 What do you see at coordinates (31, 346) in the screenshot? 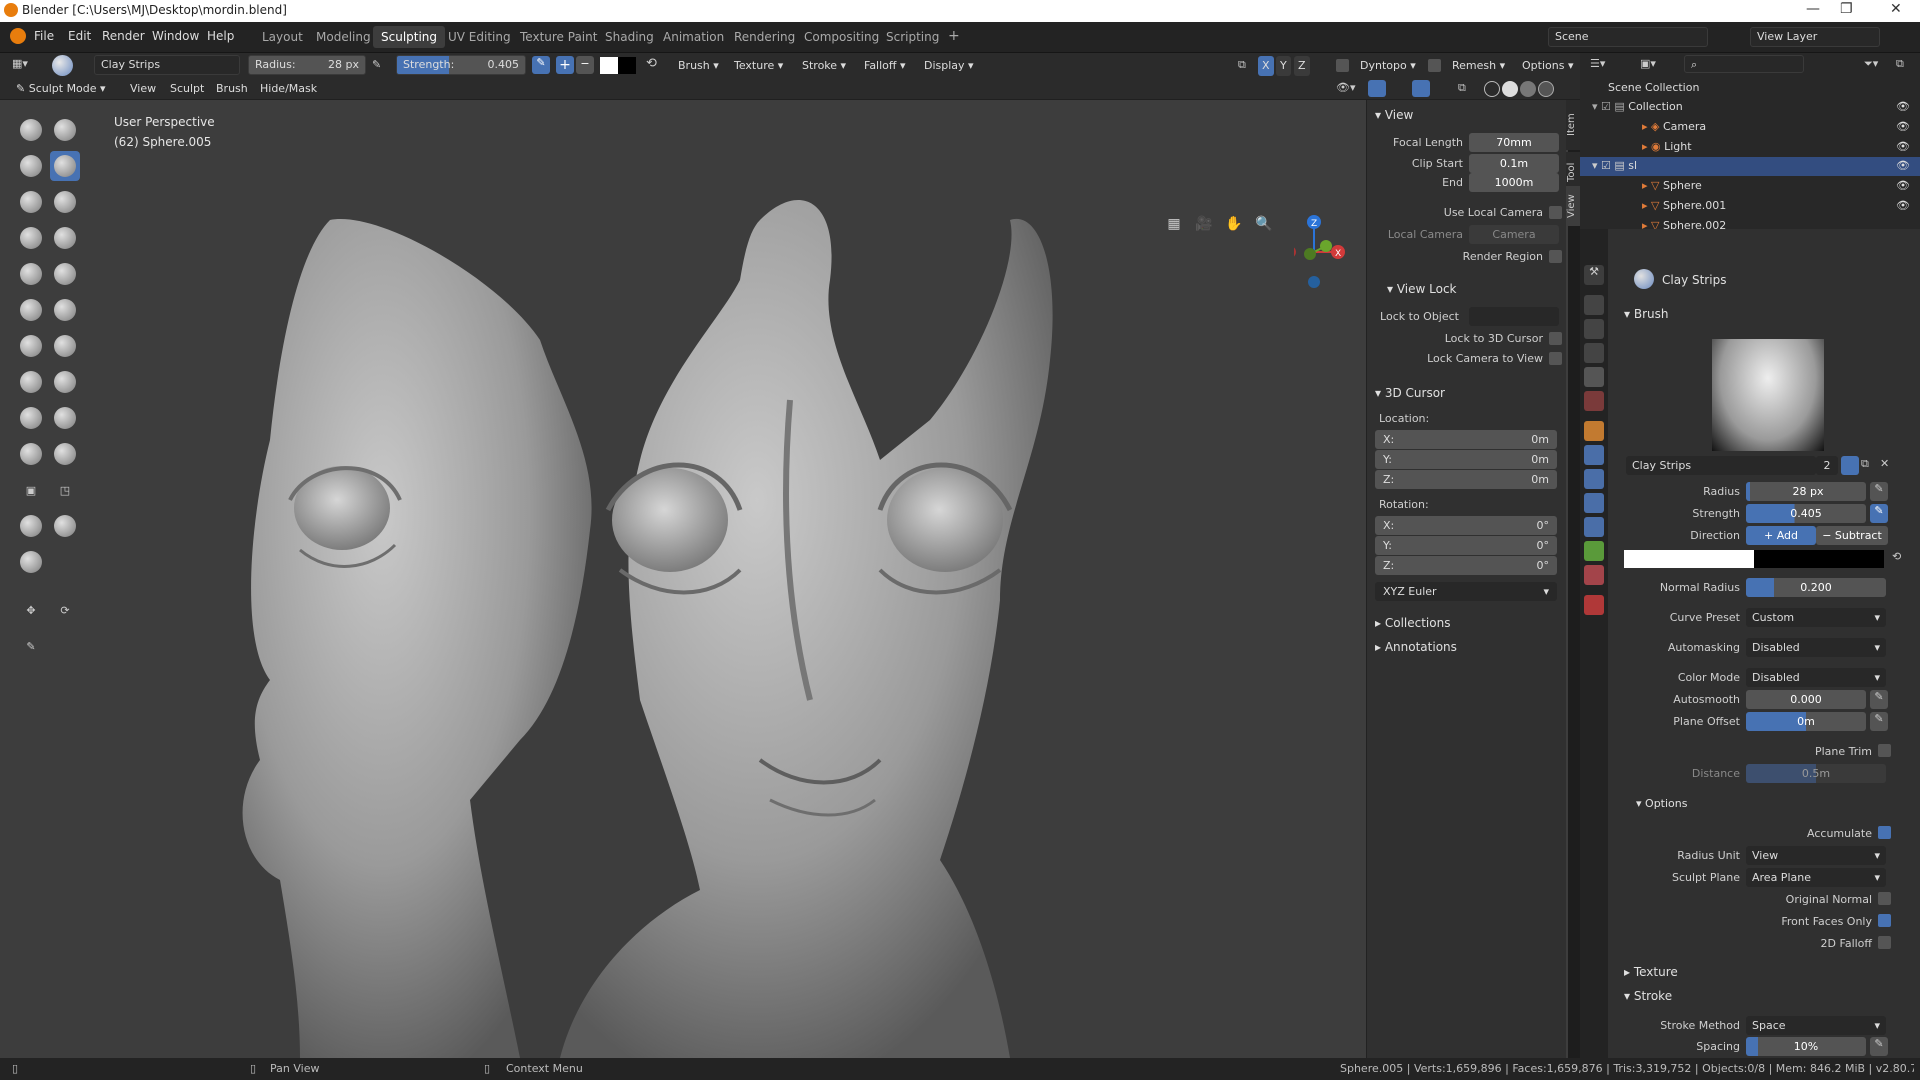
I see `pinch-tool-icon` at bounding box center [31, 346].